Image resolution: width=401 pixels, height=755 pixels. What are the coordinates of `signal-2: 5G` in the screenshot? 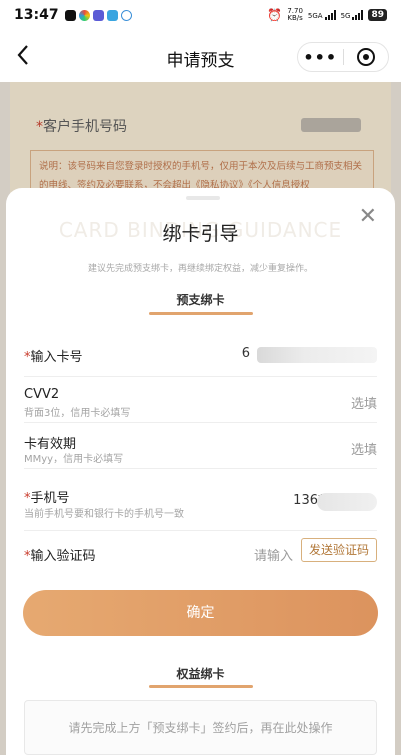 It's located at (352, 15).